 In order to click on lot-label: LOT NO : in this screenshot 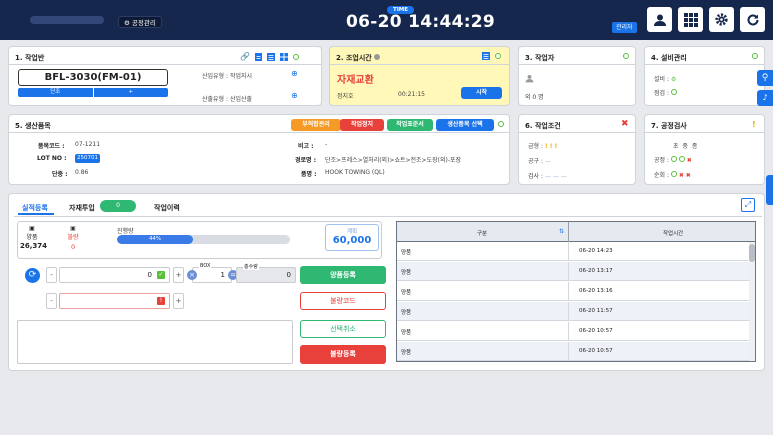, I will do `click(52, 158)`.